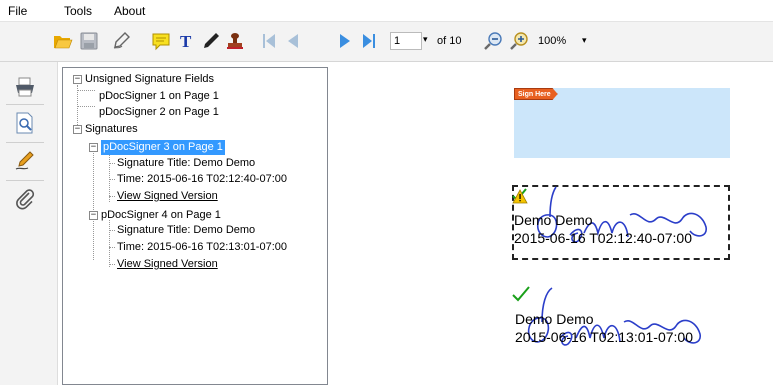 This screenshot has height=385, width=773. I want to click on comment-icon, so click(161, 42).